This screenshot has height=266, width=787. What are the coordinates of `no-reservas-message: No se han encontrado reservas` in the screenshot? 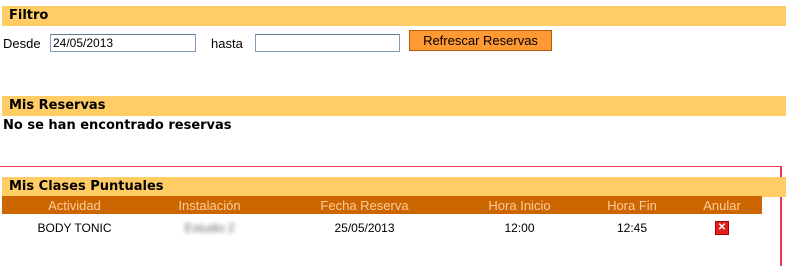 It's located at (117, 125).